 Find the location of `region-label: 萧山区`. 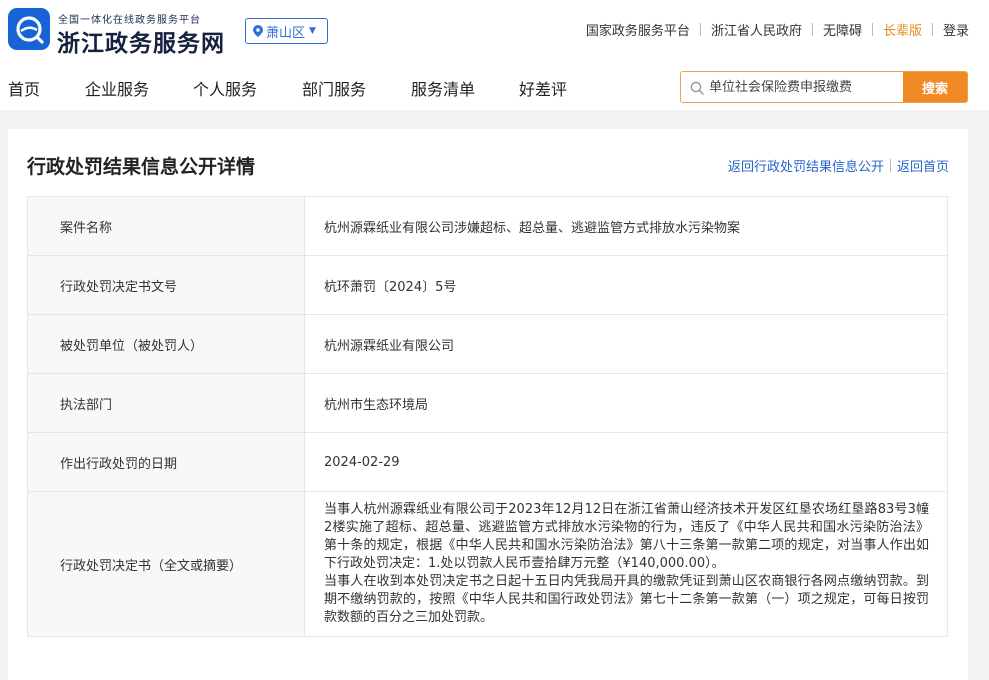

region-label: 萧山区 is located at coordinates (286, 33).